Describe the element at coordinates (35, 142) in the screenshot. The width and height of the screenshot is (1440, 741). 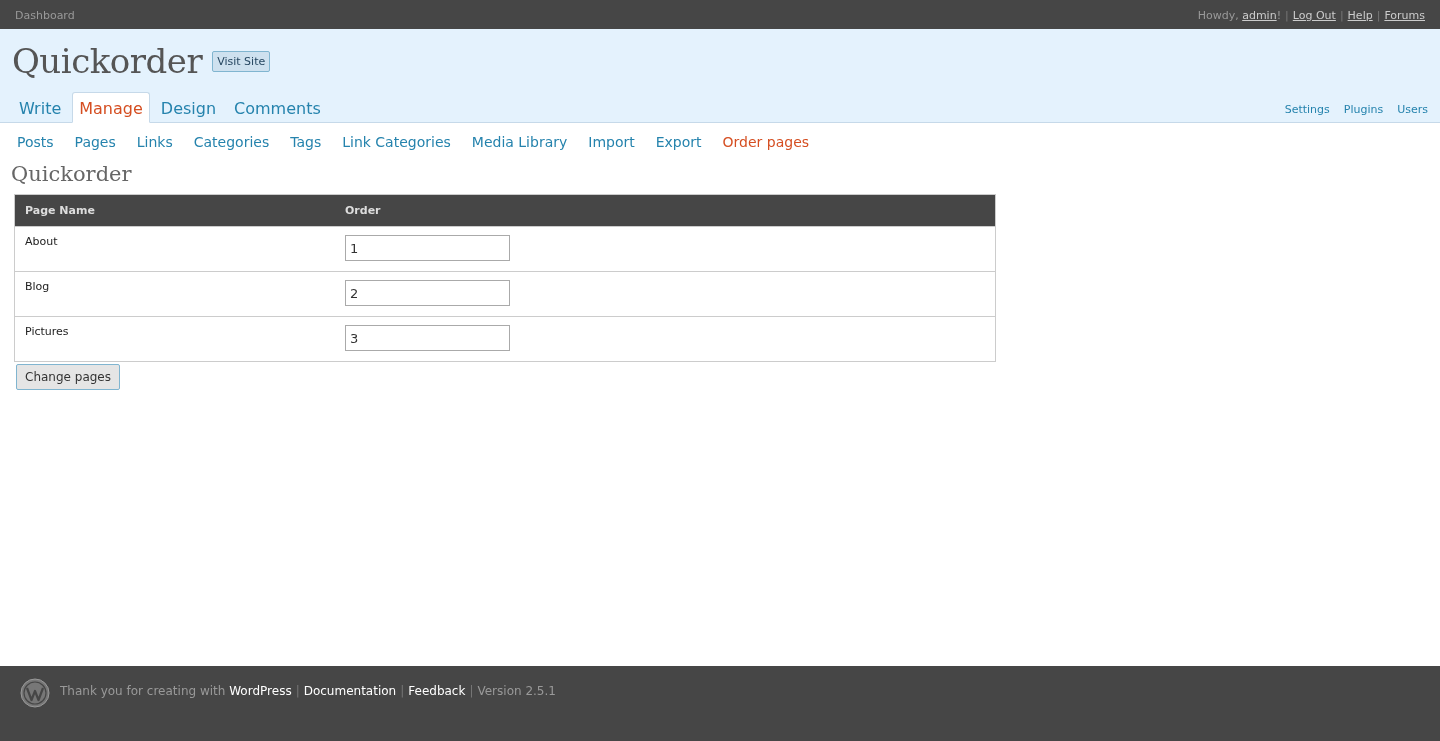
I see `sub-nav-link: Posts` at that location.